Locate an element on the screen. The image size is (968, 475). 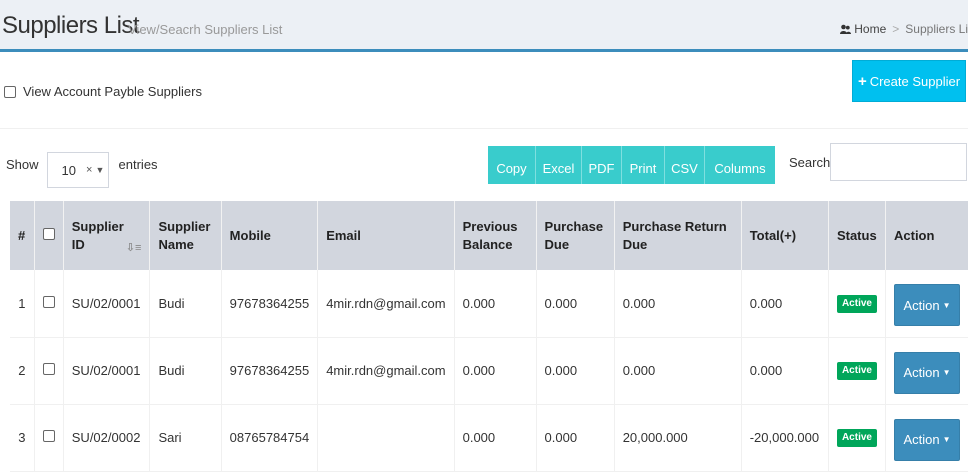
columns-button: Columns is located at coordinates (740, 165).